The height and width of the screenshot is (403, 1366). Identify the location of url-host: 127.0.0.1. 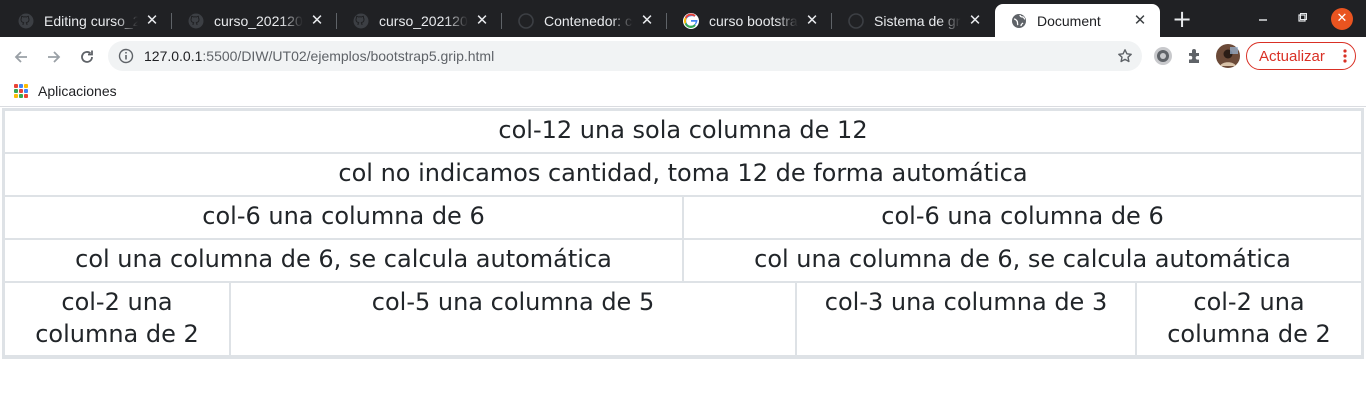
(173, 56).